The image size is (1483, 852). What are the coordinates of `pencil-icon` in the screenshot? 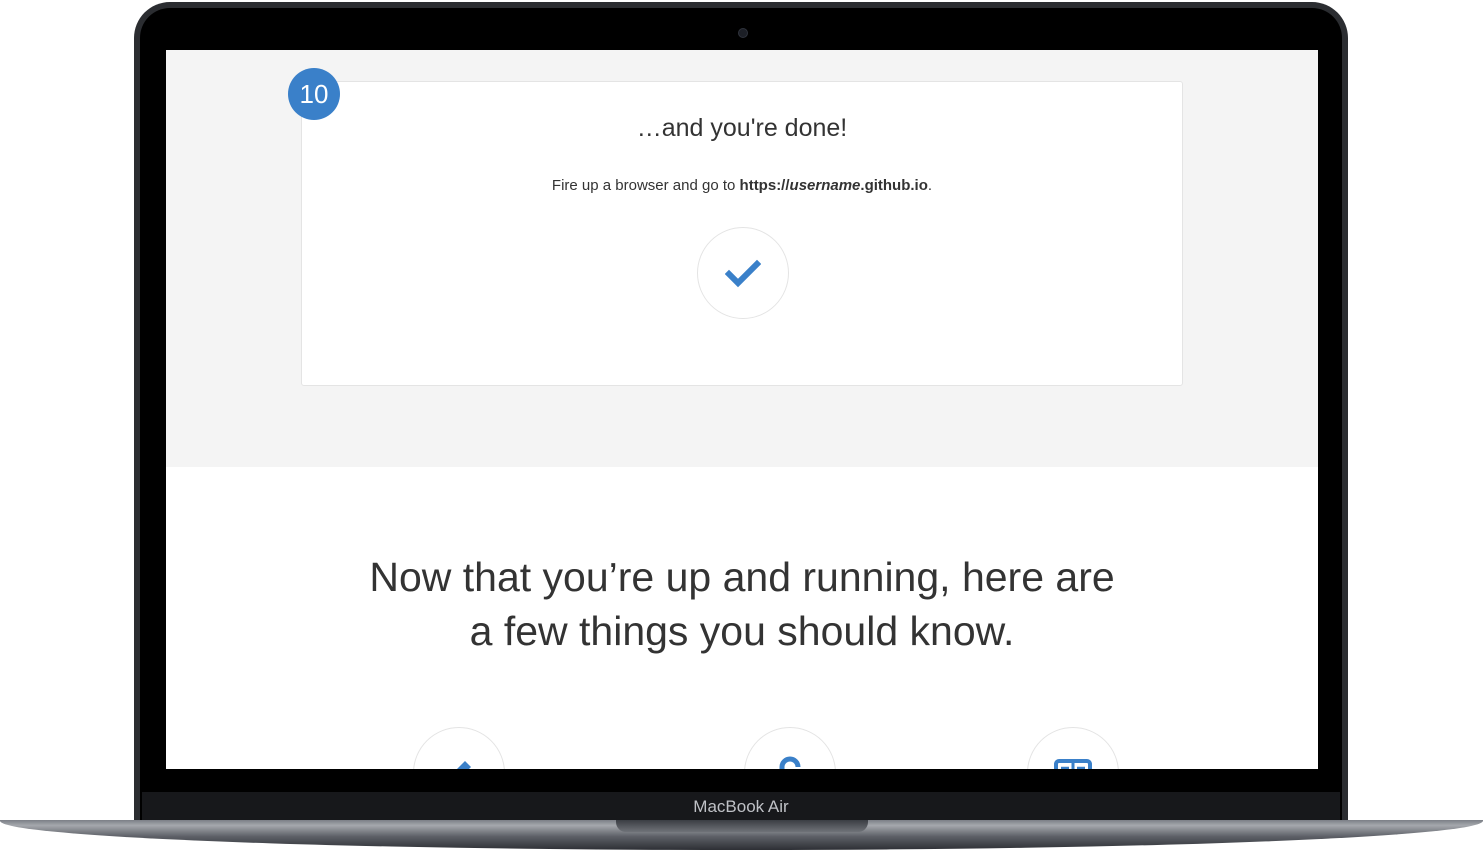 It's located at (464, 765).